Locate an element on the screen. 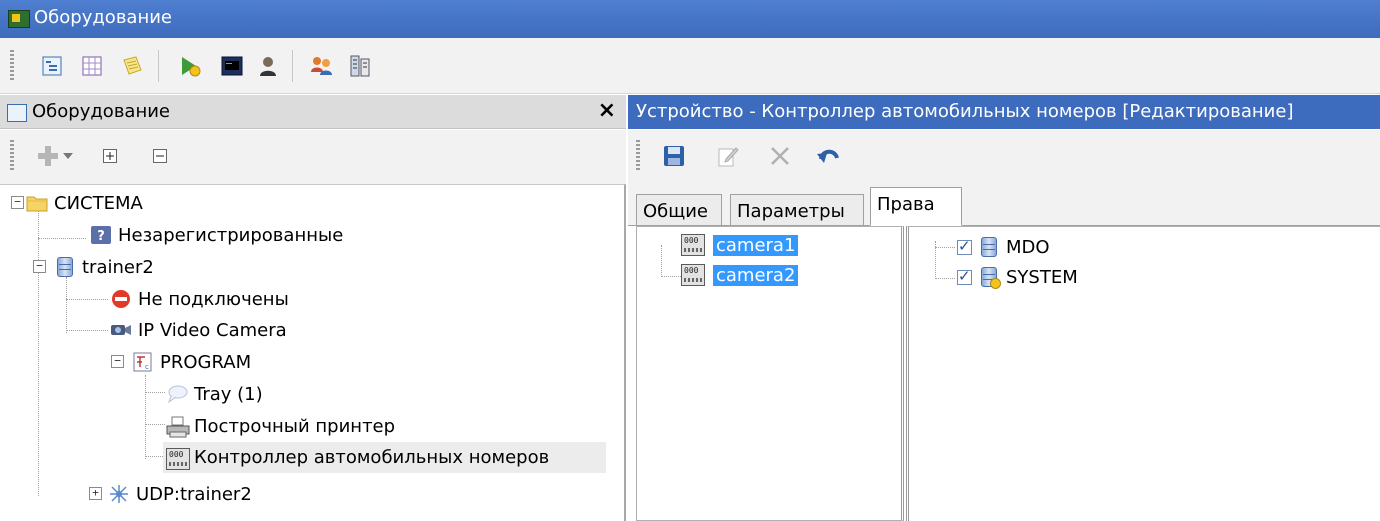 This screenshot has width=1380, height=521. device-item-camera1: camera1 is located at coordinates (740, 245).